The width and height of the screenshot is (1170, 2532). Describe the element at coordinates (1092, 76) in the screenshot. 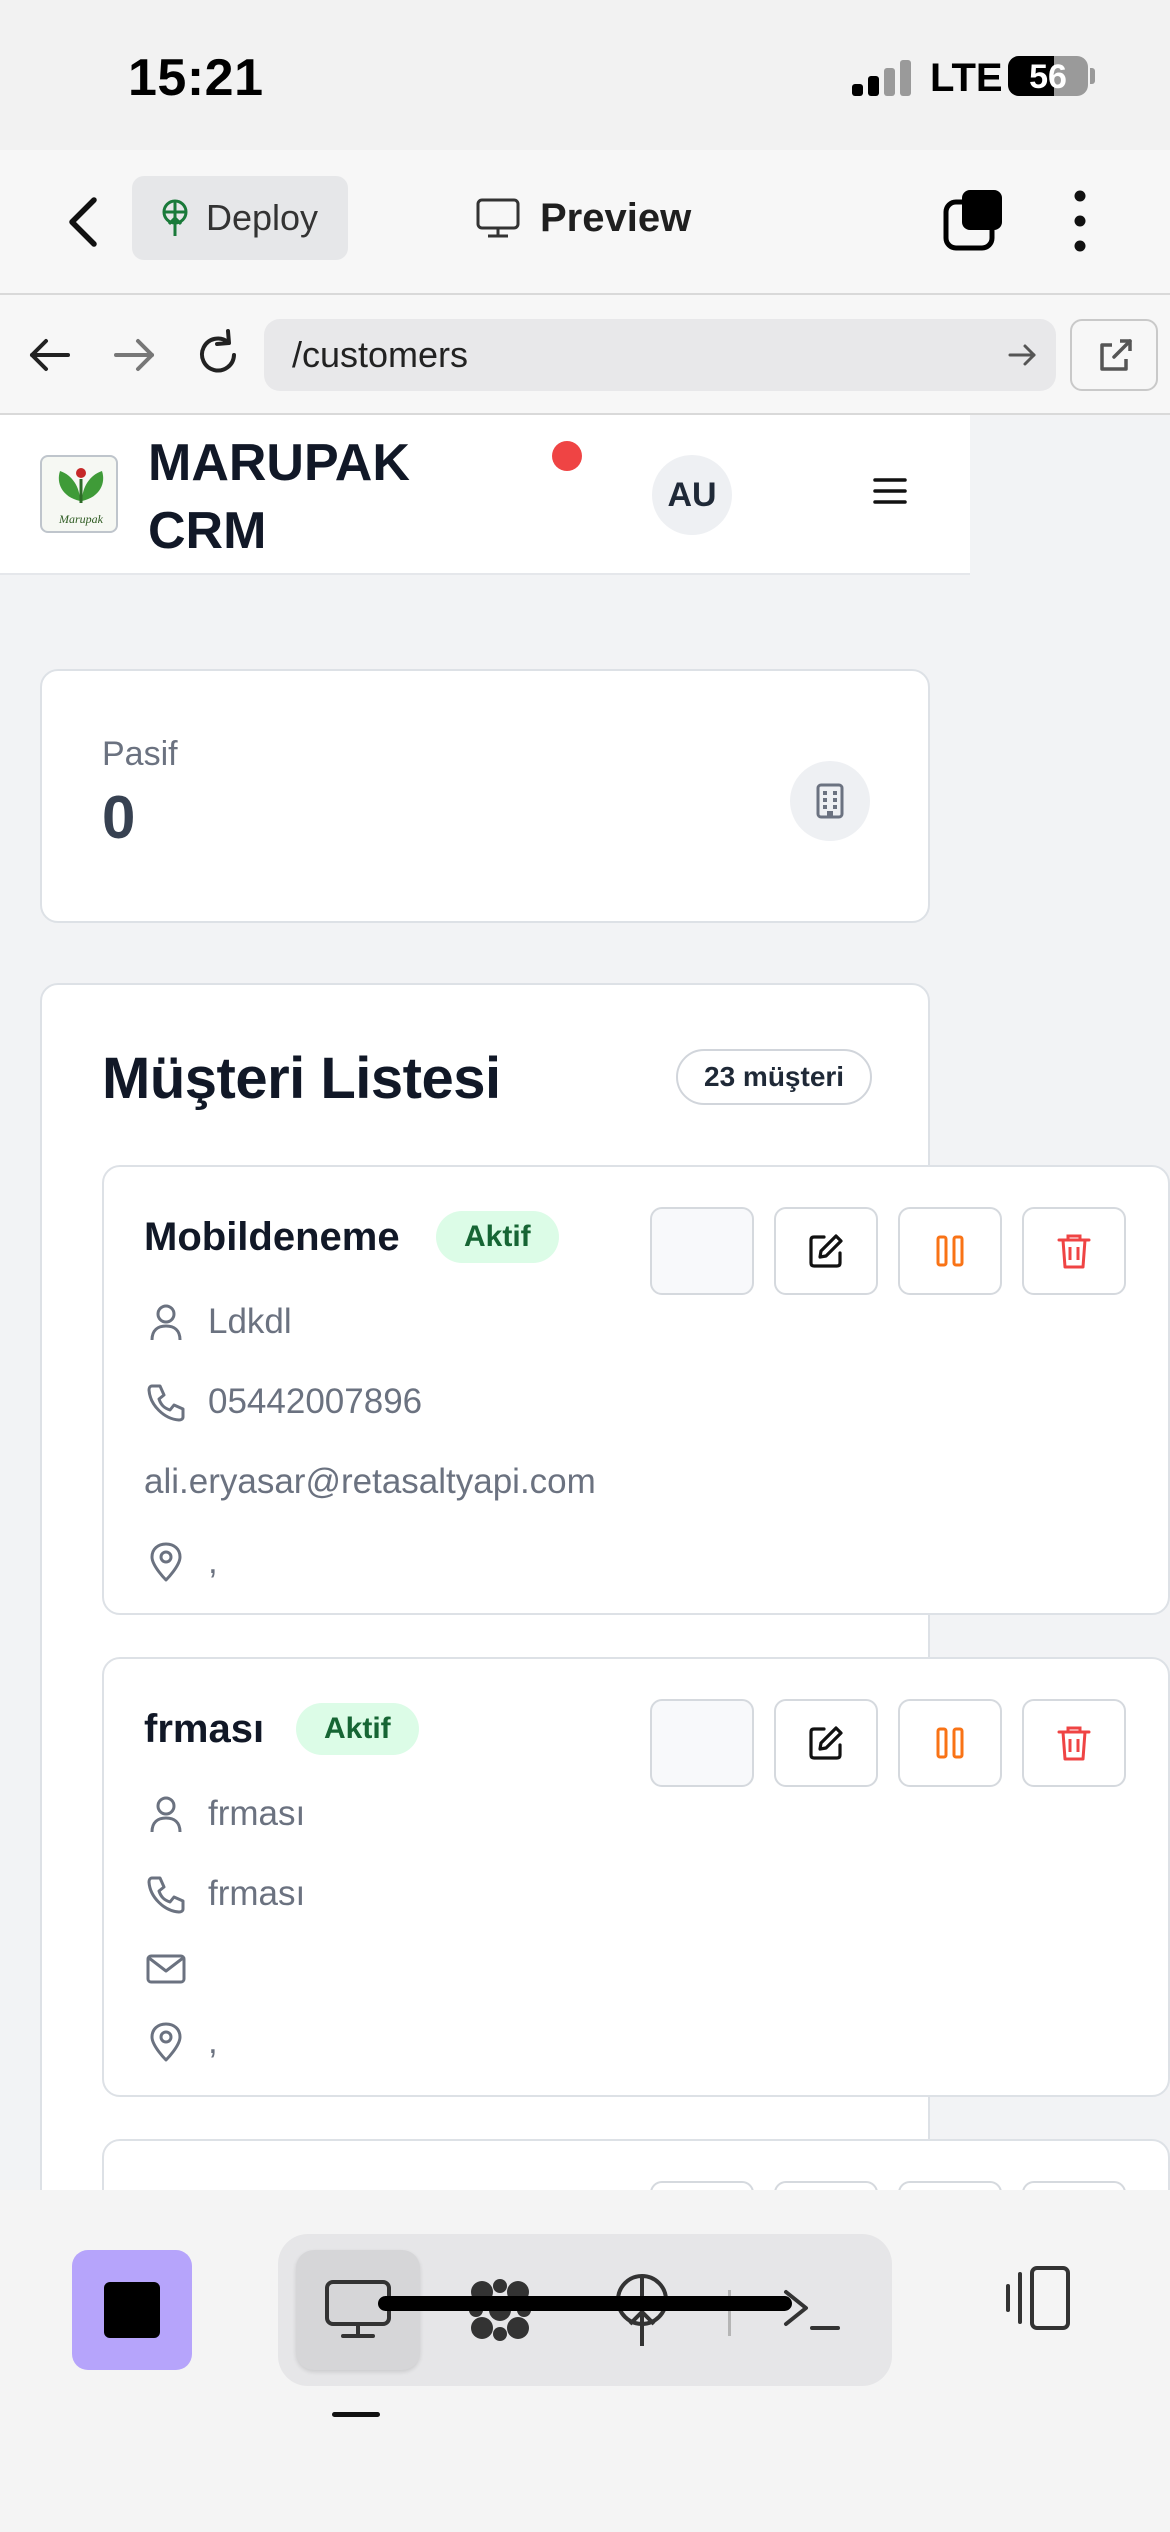

I see `battery-tip` at that location.